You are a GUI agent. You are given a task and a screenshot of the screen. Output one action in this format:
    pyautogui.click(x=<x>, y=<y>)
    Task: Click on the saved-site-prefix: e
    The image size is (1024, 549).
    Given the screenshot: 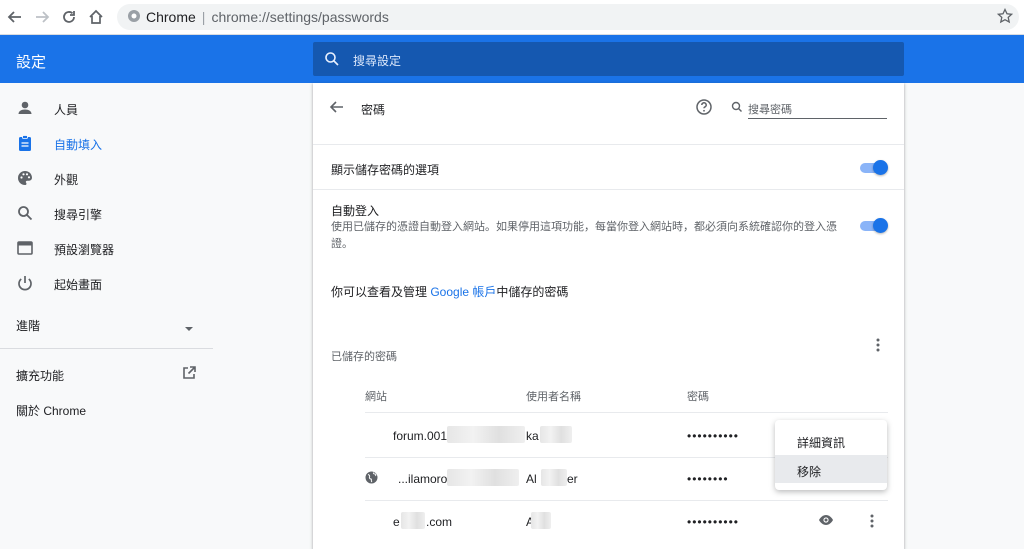 What is the action you would take?
    pyautogui.click(x=396, y=522)
    